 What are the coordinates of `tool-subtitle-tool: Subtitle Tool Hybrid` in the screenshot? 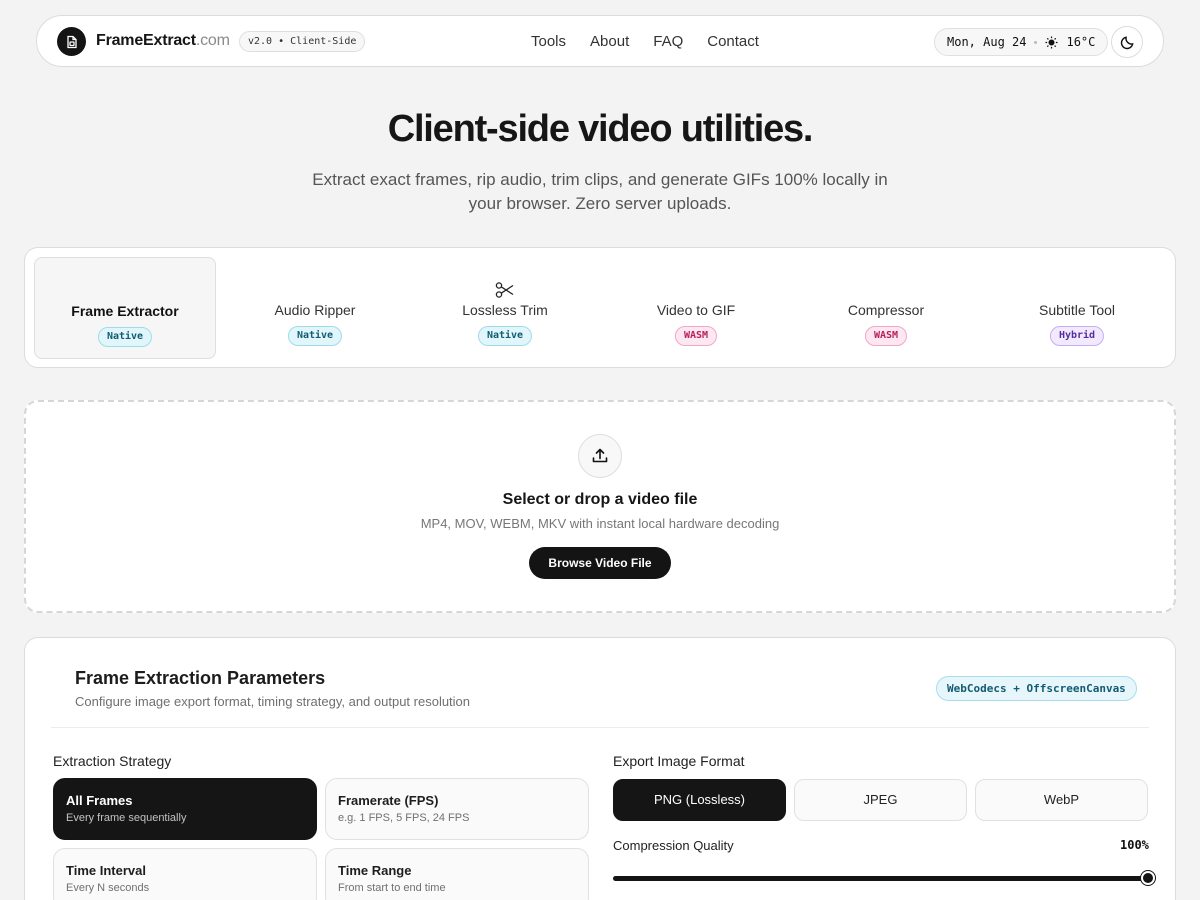 It's located at (1077, 308).